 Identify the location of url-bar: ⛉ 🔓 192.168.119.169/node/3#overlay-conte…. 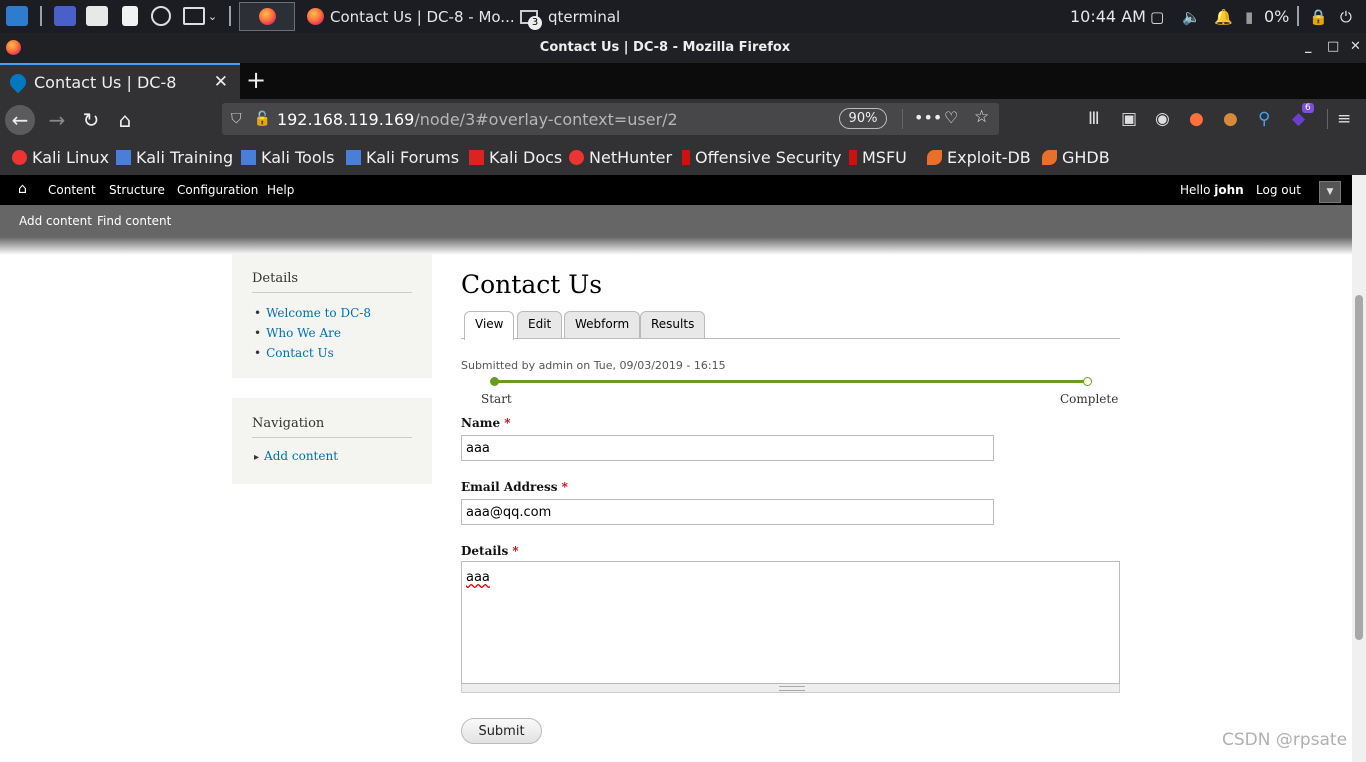
(610, 119).